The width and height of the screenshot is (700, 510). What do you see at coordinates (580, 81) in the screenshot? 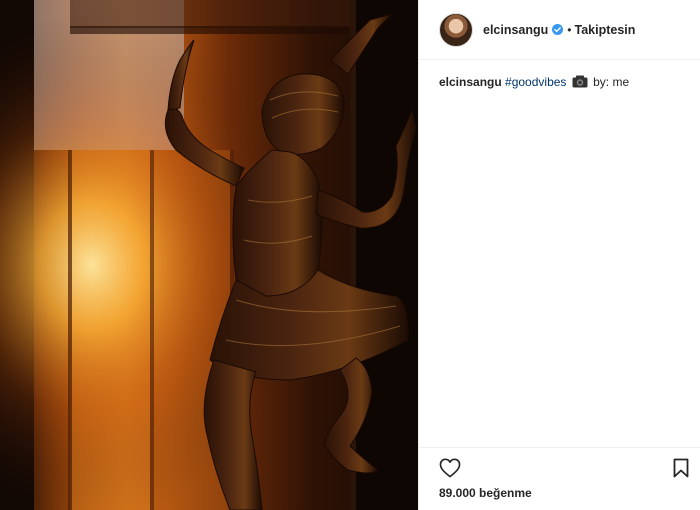
I see `camera-icon` at bounding box center [580, 81].